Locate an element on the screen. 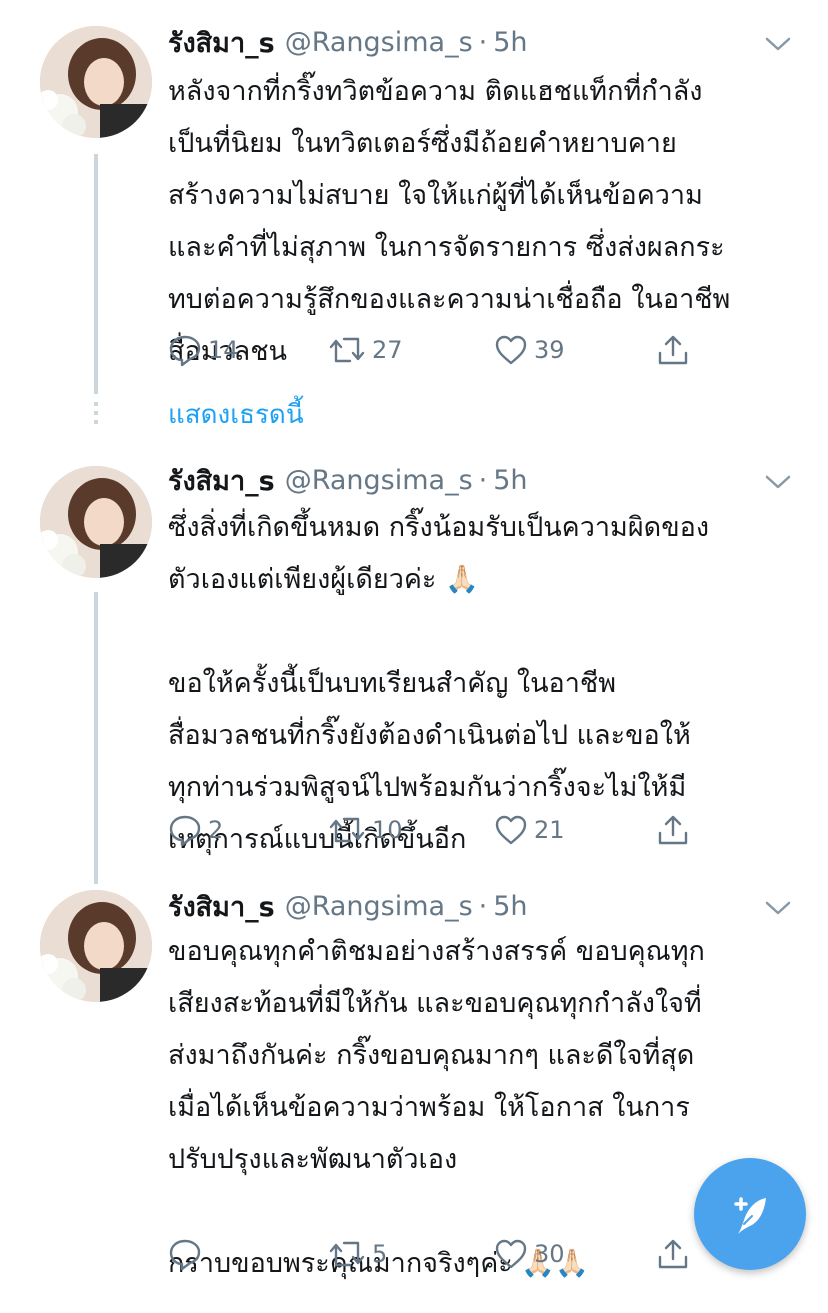  reply-count: 2 is located at coordinates (216, 830).